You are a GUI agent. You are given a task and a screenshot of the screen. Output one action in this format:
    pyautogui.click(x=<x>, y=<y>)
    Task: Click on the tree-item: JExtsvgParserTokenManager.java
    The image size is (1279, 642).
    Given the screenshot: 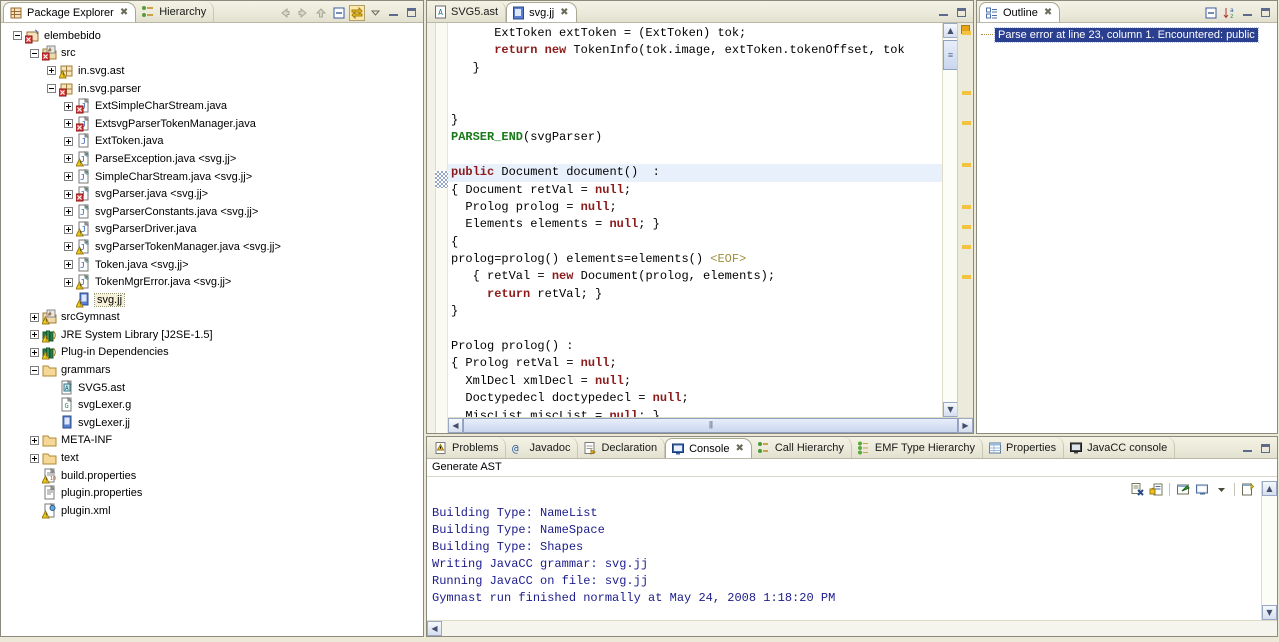 What is the action you would take?
    pyautogui.click(x=212, y=124)
    